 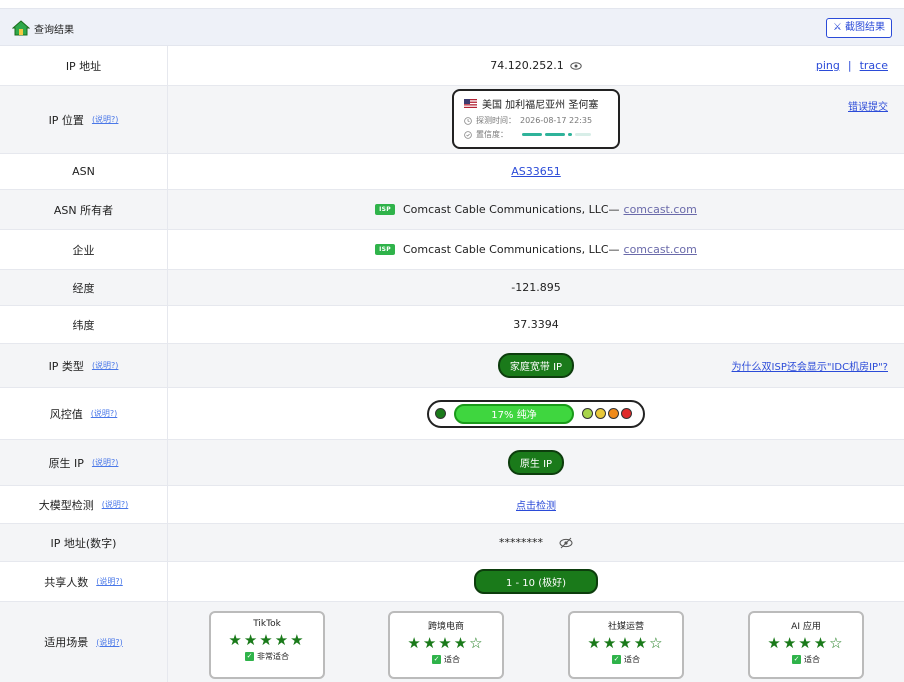 What do you see at coordinates (452, 325) in the screenshot?
I see `row-latitude: 纬度 37.3394` at bounding box center [452, 325].